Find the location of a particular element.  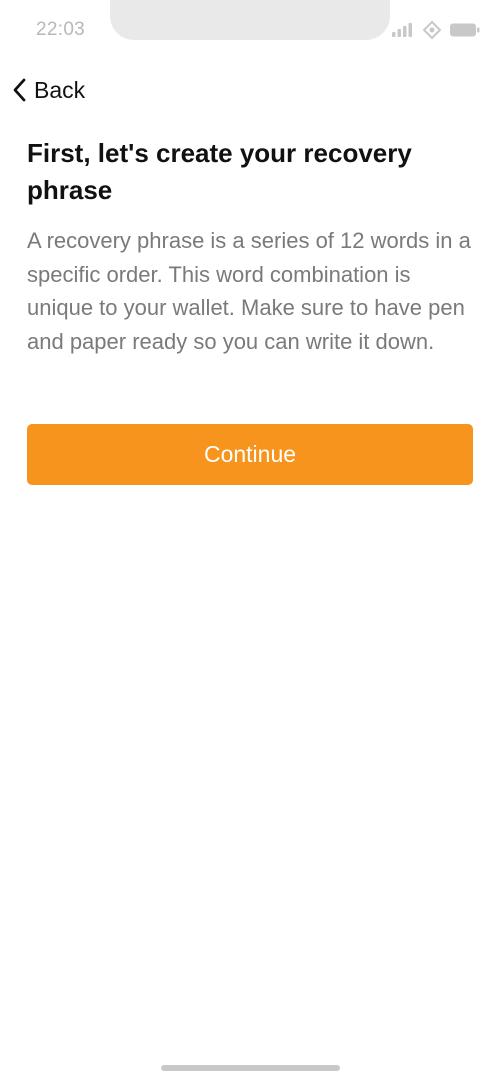

home-indicator is located at coordinates (250, 1068).